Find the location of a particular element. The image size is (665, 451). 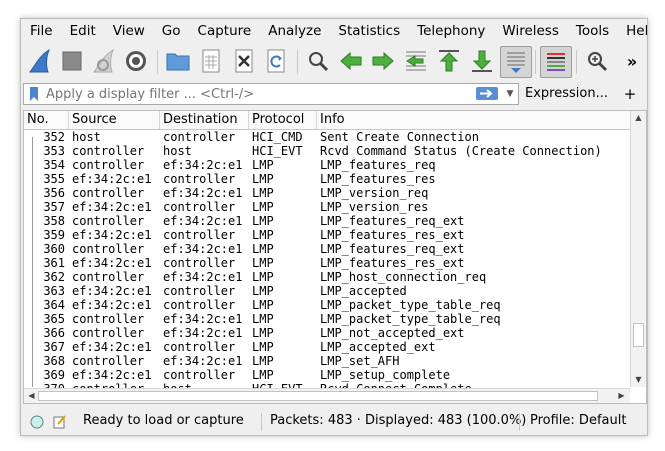

scroll-left-icon: ◀ is located at coordinates (31, 396).